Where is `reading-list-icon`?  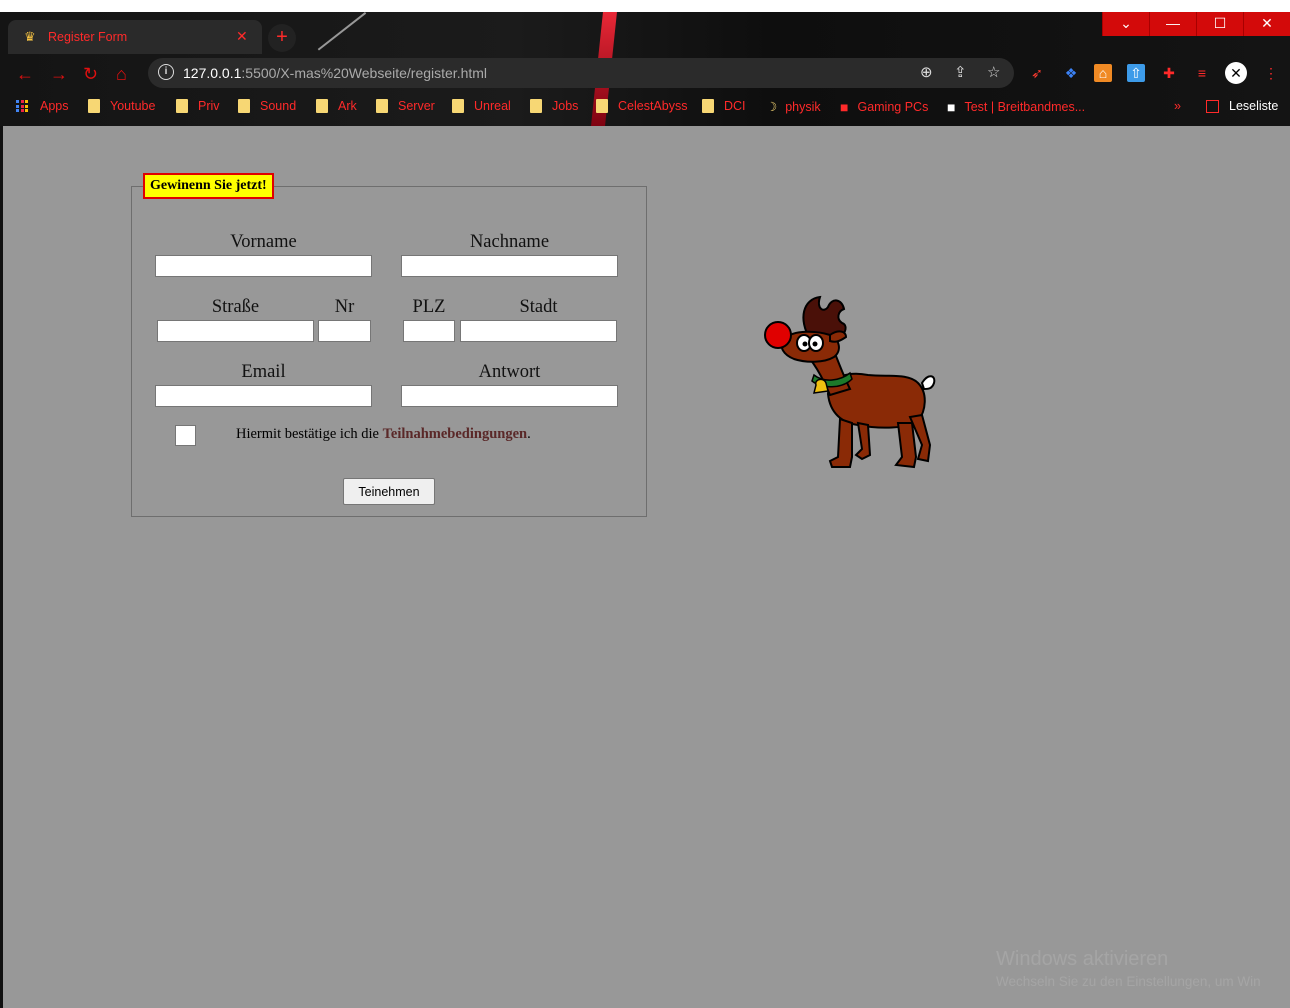 reading-list-icon is located at coordinates (1212, 106).